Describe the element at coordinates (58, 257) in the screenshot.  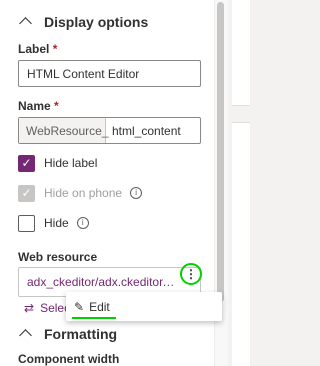
I see `web-resource-label: Web resource` at that location.